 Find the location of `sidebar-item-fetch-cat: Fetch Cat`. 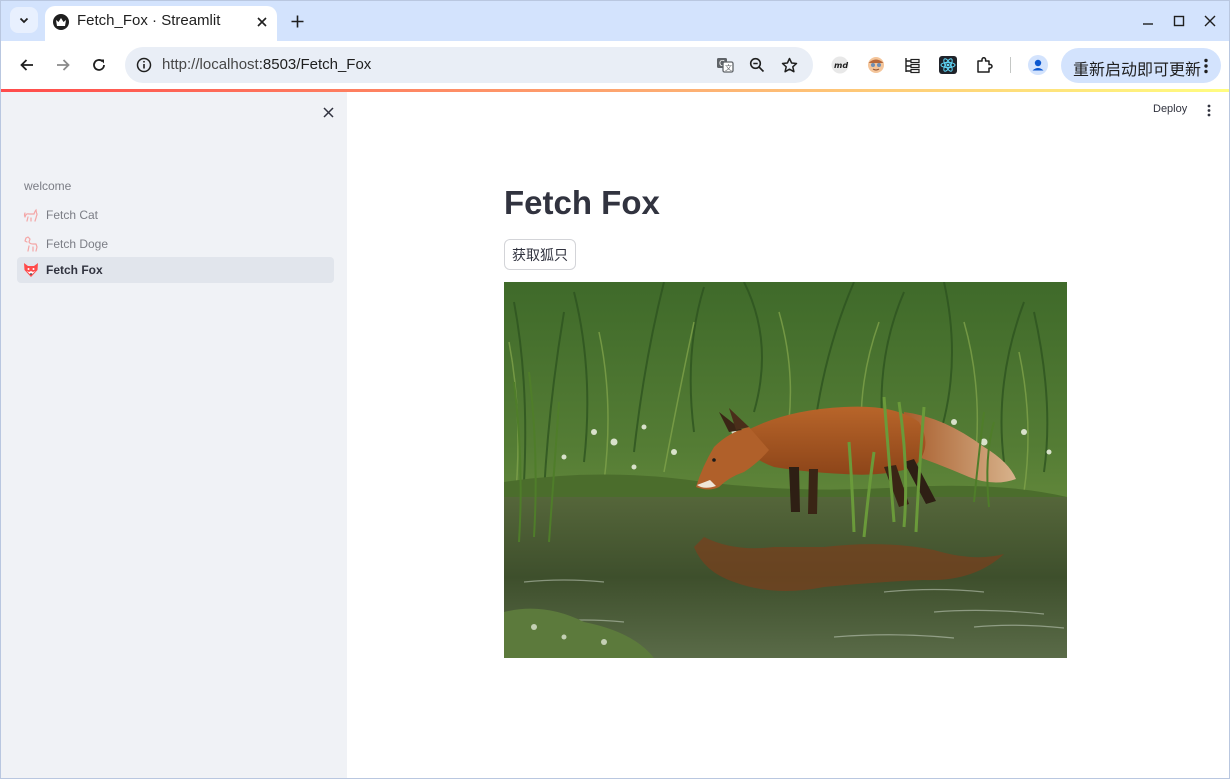

sidebar-item-fetch-cat: Fetch Cat is located at coordinates (175, 215).